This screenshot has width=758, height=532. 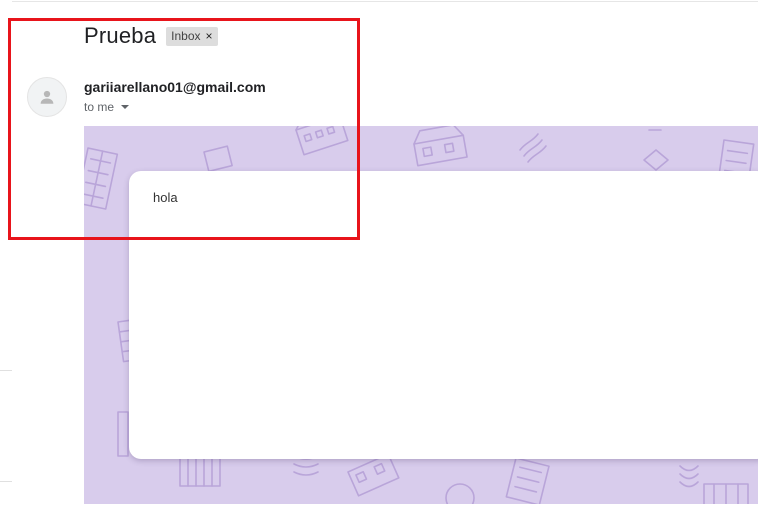 I want to click on inbox-label-chip: Inbox ×, so click(x=192, y=36).